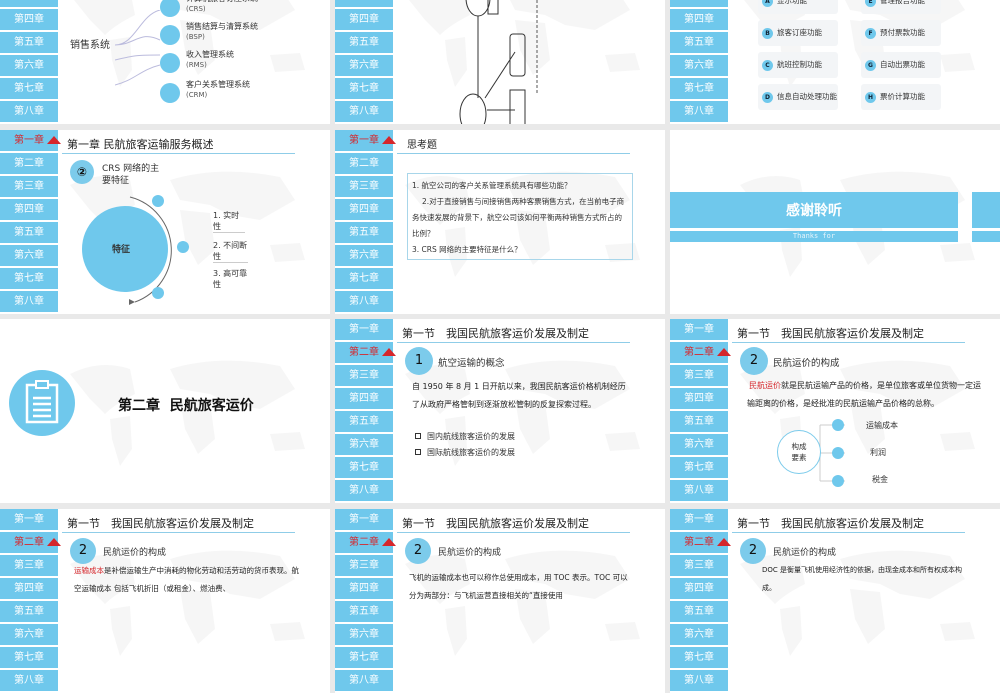 The width and height of the screenshot is (1000, 693). What do you see at coordinates (230, 252) in the screenshot?
I see `feature-item: 2. 不间断性` at bounding box center [230, 252].